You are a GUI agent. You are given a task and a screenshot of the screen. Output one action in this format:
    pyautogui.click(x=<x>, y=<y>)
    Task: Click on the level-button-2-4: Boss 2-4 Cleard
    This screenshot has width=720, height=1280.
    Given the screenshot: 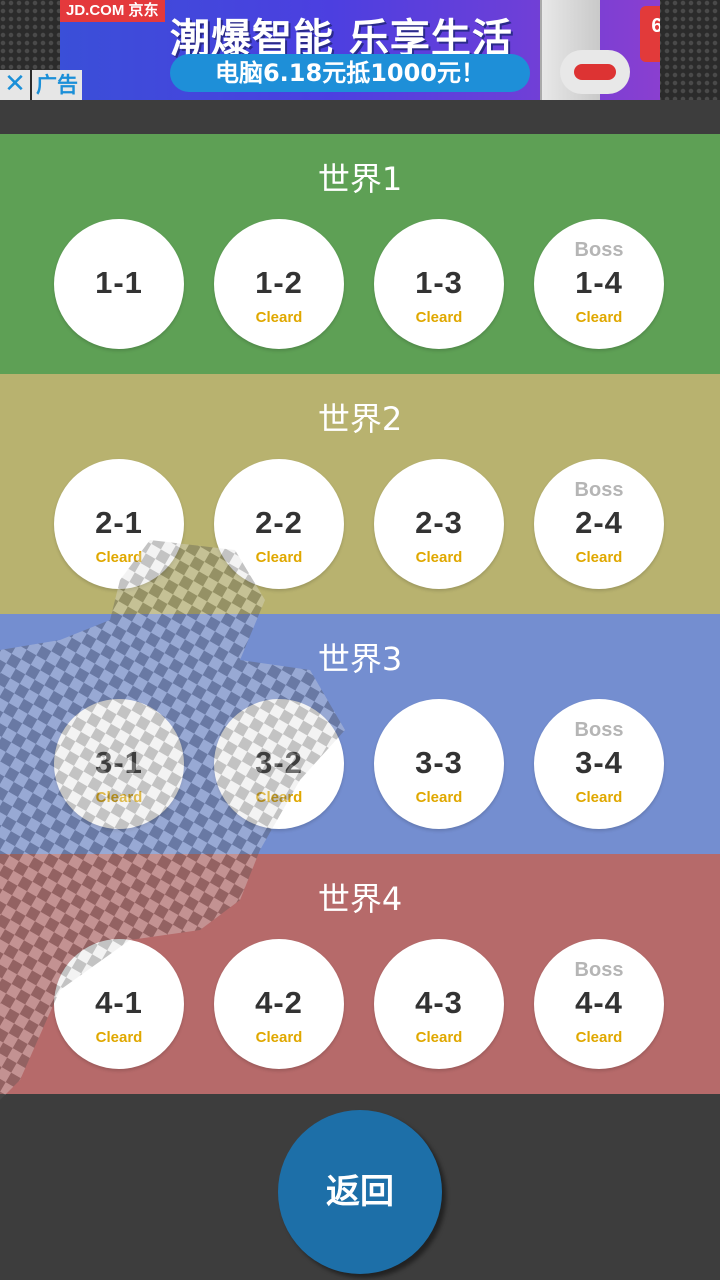 What is the action you would take?
    pyautogui.click(x=599, y=524)
    